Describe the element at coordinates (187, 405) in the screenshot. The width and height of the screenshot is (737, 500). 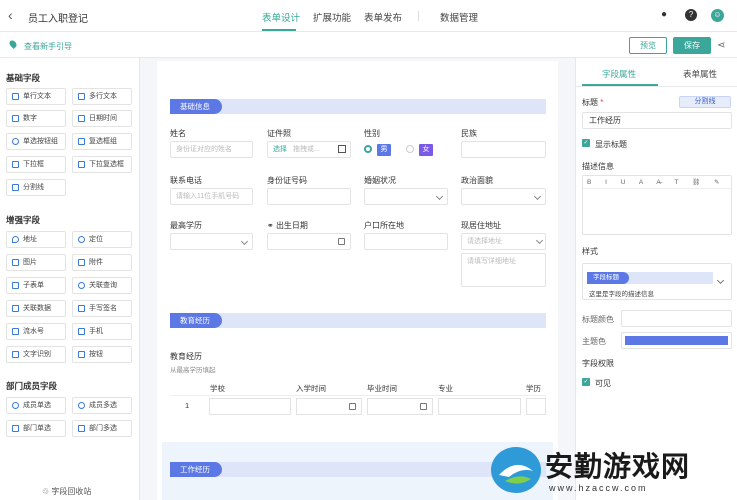
I see `table-row-number: 1` at that location.